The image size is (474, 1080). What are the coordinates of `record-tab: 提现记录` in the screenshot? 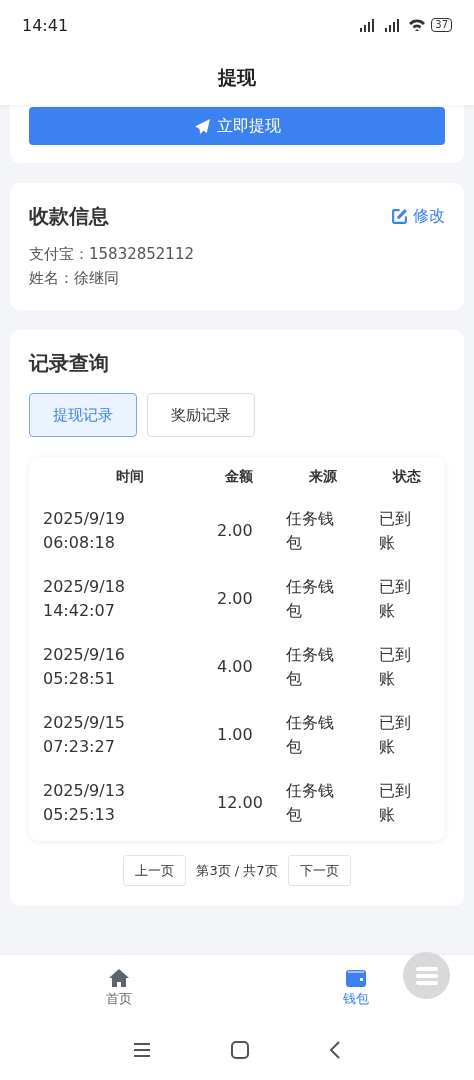 It's located at (83, 415).